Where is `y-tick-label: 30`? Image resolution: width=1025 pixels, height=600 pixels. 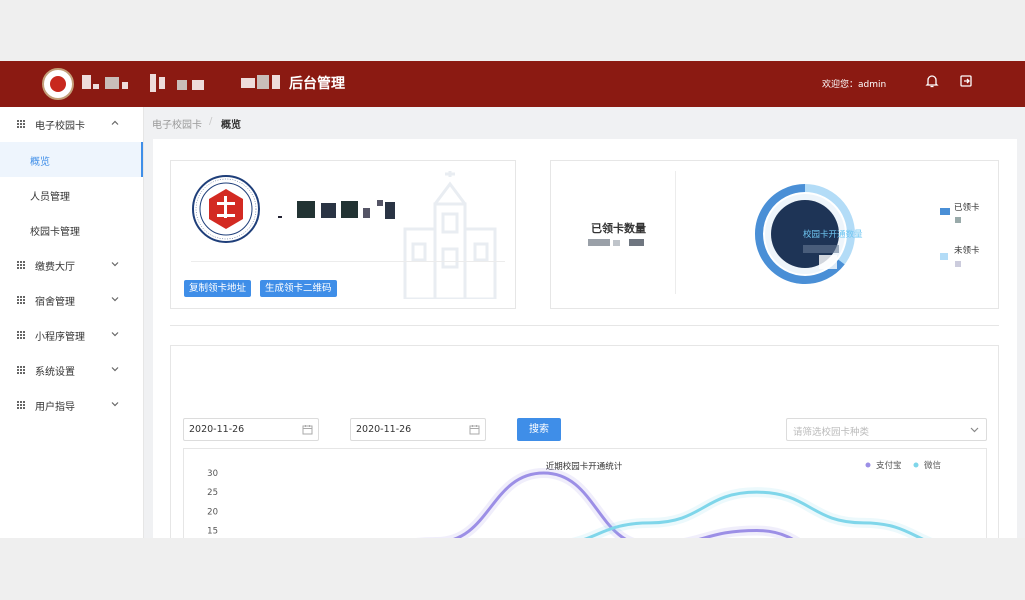
y-tick-label: 30 is located at coordinates (212, 474).